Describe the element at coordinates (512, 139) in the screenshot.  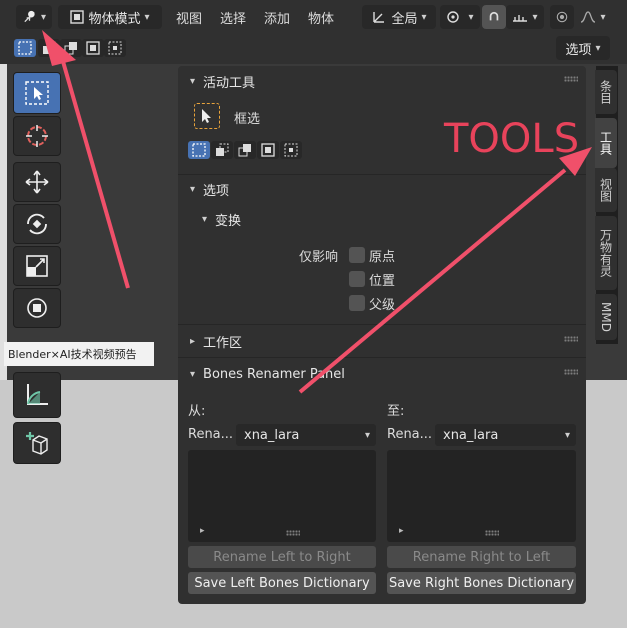
I see `tools-annotation-label: TOOLS` at that location.